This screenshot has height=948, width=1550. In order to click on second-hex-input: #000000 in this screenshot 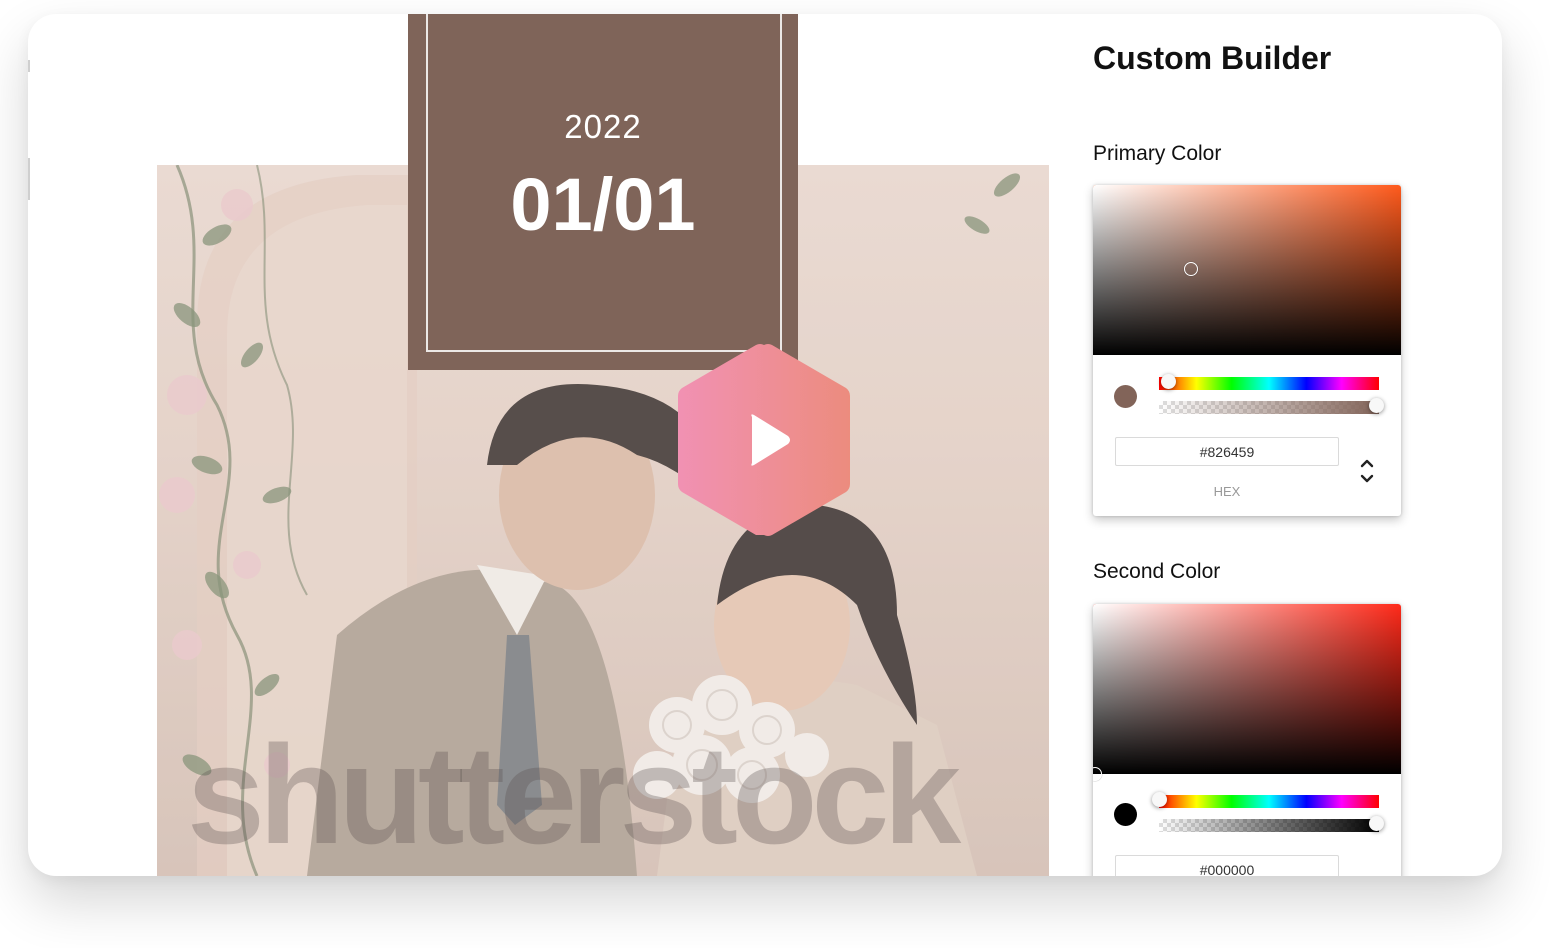, I will do `click(1227, 865)`.